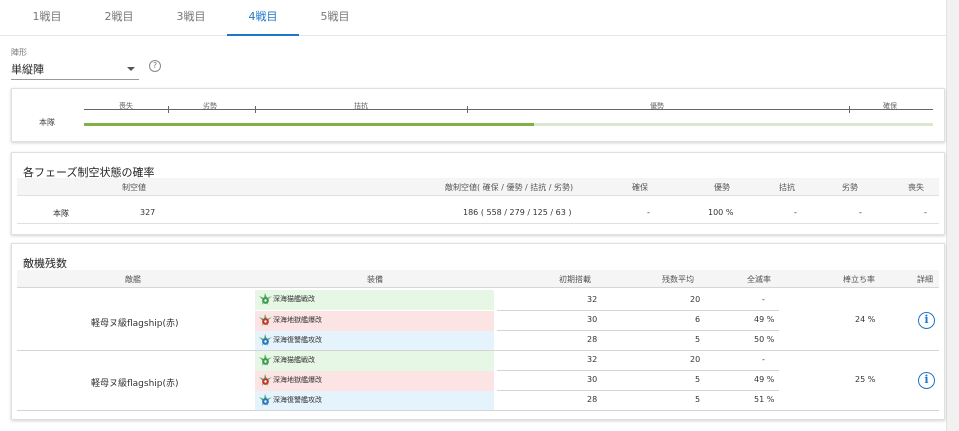  I want to click on formation-select: 単縦陣, so click(75, 69).